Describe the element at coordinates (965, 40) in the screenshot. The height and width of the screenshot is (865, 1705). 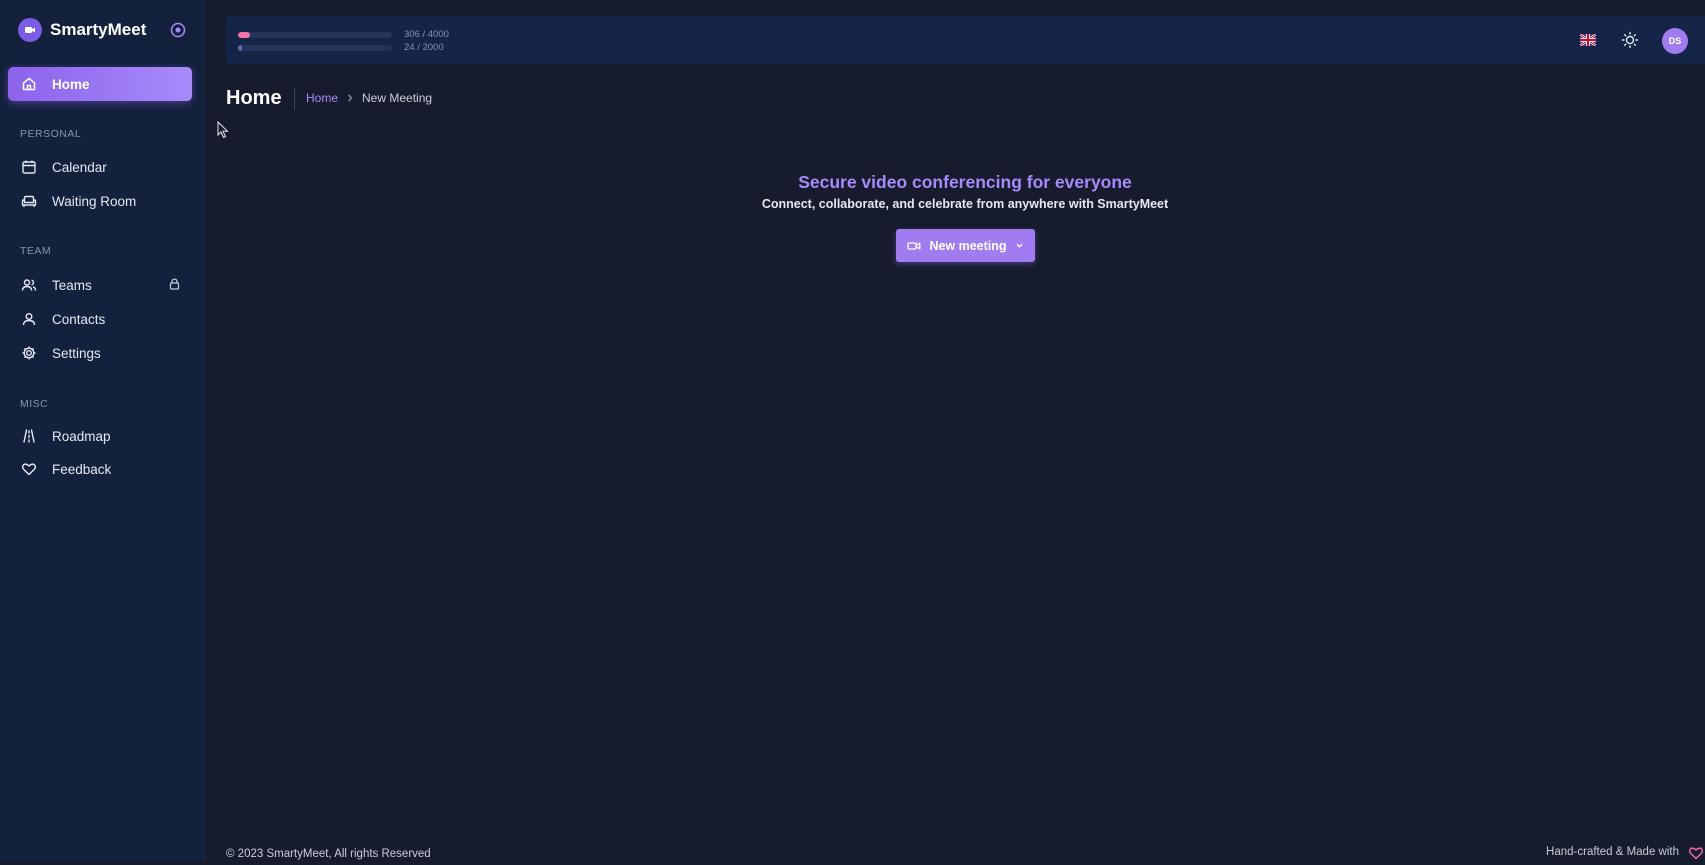
I see `topbar: 306 / 4000 24 / 2000 DS` at that location.